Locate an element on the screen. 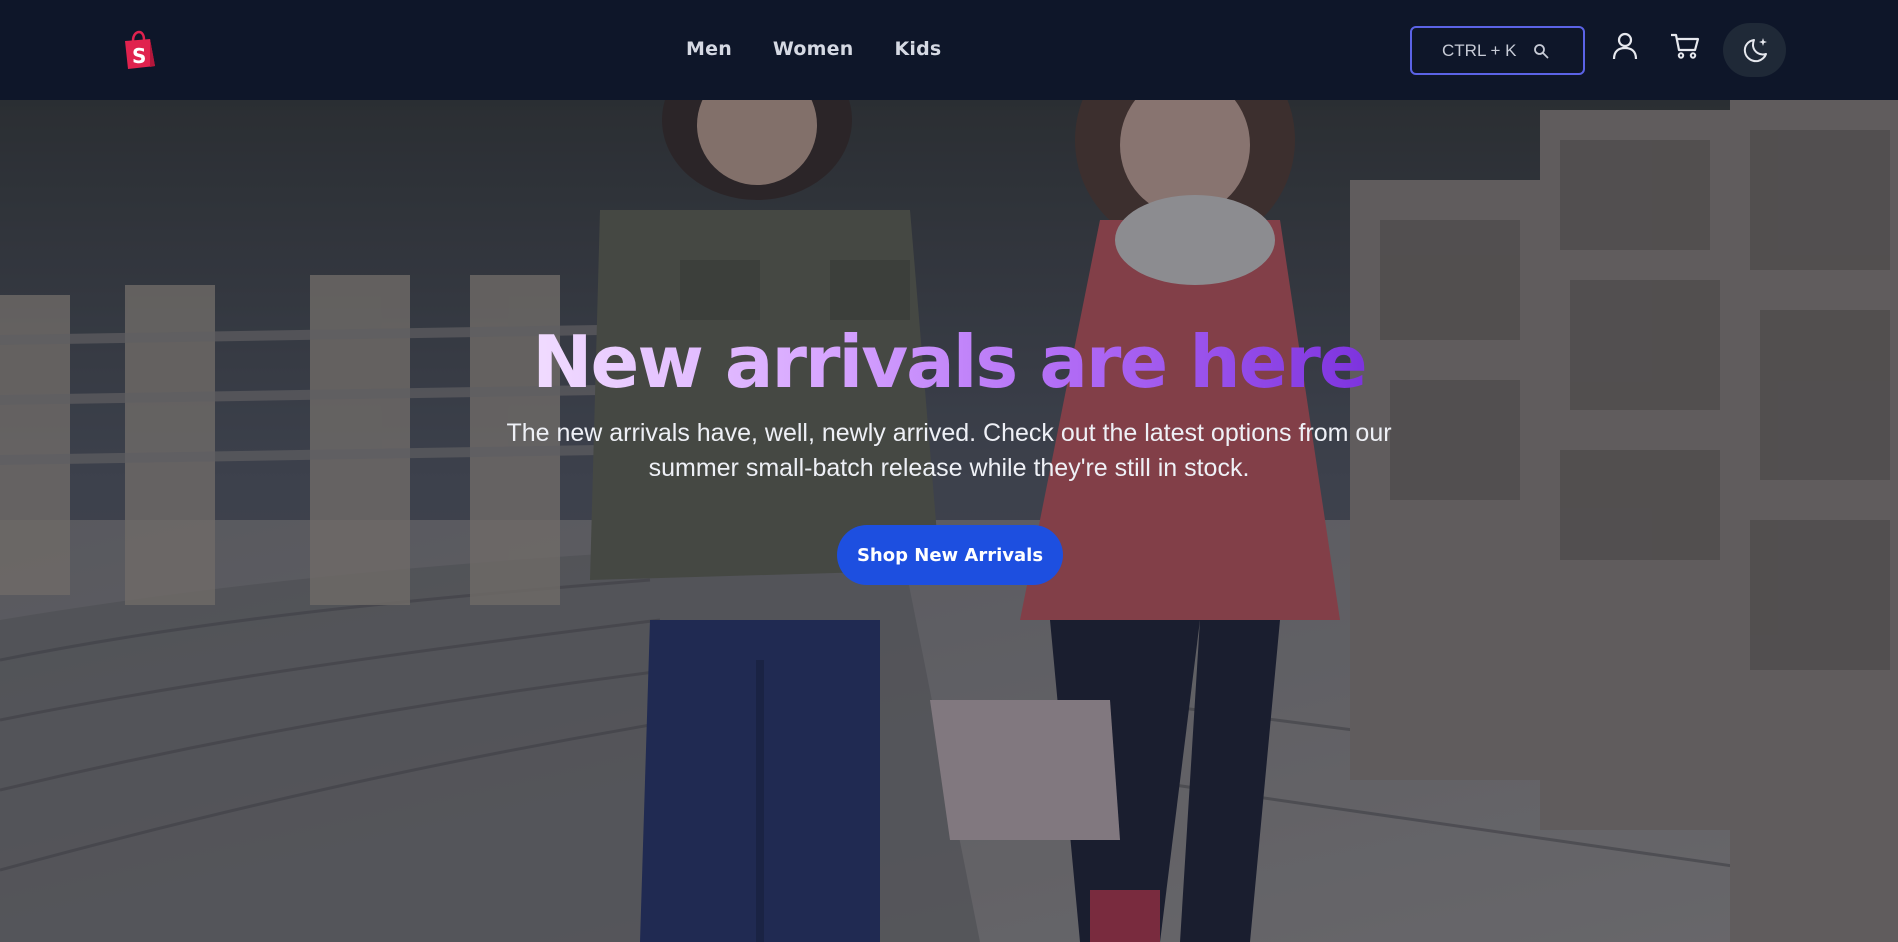 Image resolution: width=1898 pixels, height=942 pixels. site-header: S Men Women Kids CTRL + K is located at coordinates (949, 50).